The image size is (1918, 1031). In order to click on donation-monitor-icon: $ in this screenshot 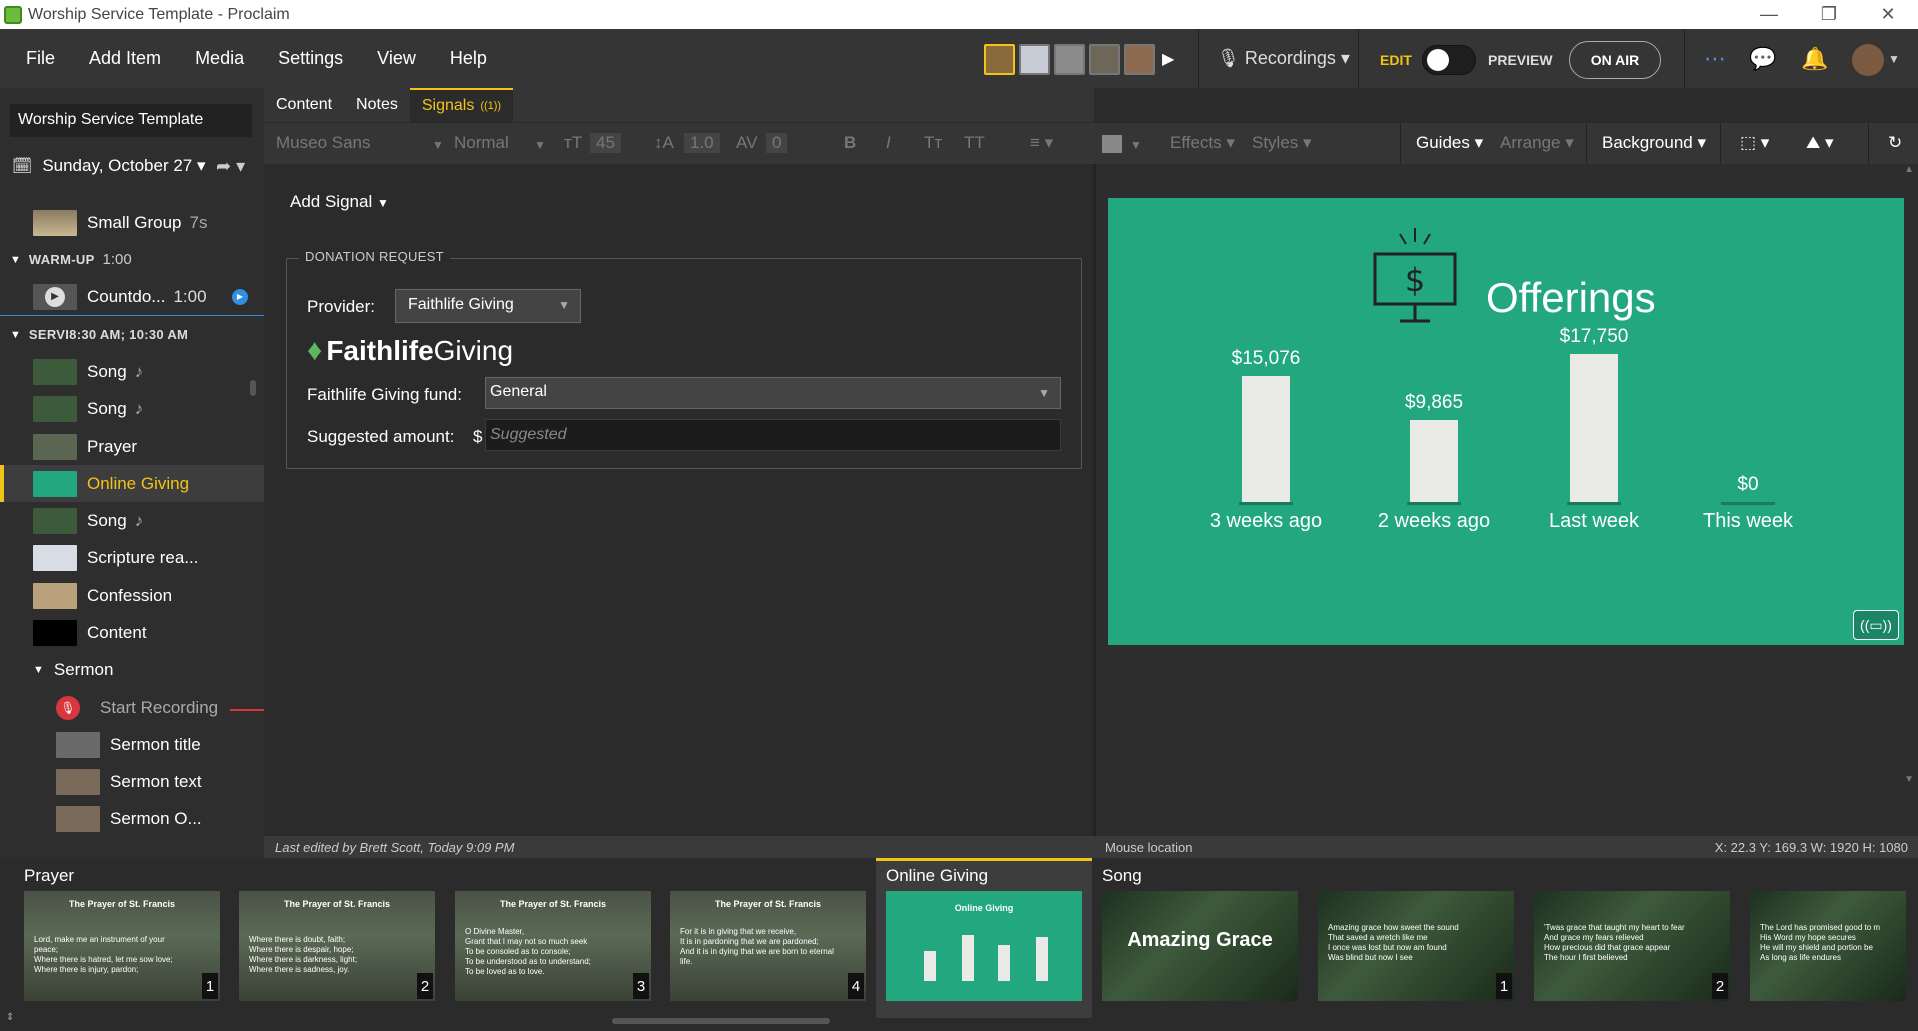, I will do `click(1415, 275)`.